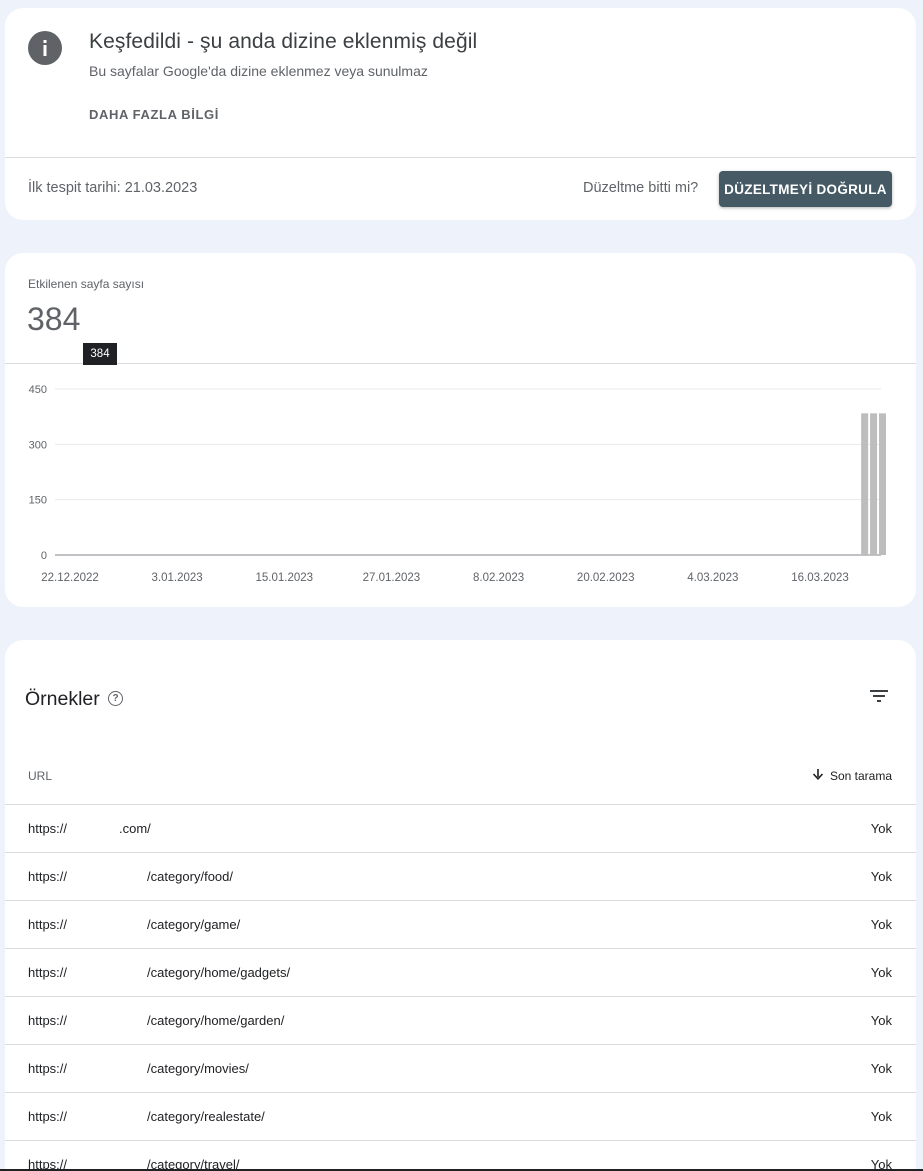 This screenshot has height=1171, width=923. I want to click on y-tick-label: 150, so click(38, 501).